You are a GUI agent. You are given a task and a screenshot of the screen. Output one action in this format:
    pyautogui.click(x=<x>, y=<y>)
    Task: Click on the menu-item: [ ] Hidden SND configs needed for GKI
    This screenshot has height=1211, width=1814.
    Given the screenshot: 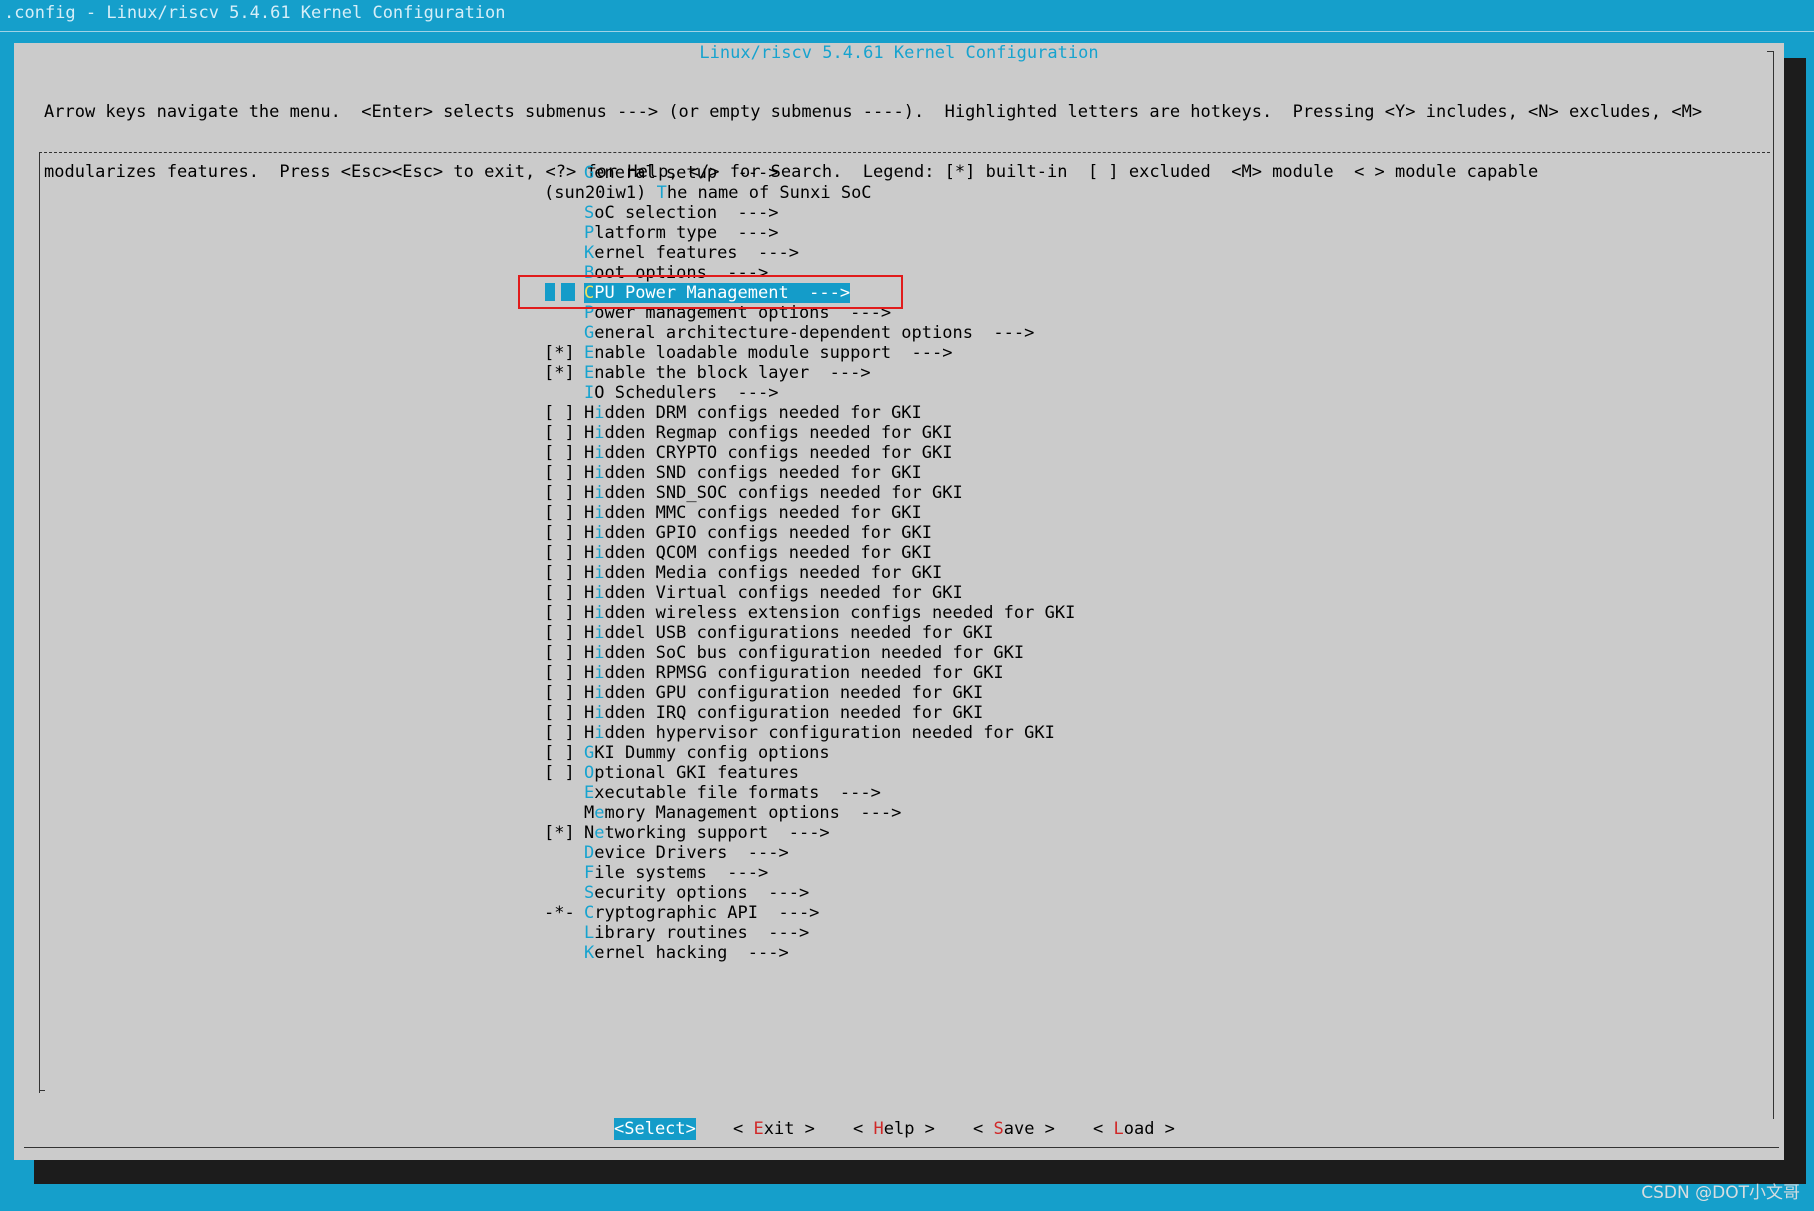 What is the action you would take?
    pyautogui.click(x=809, y=473)
    